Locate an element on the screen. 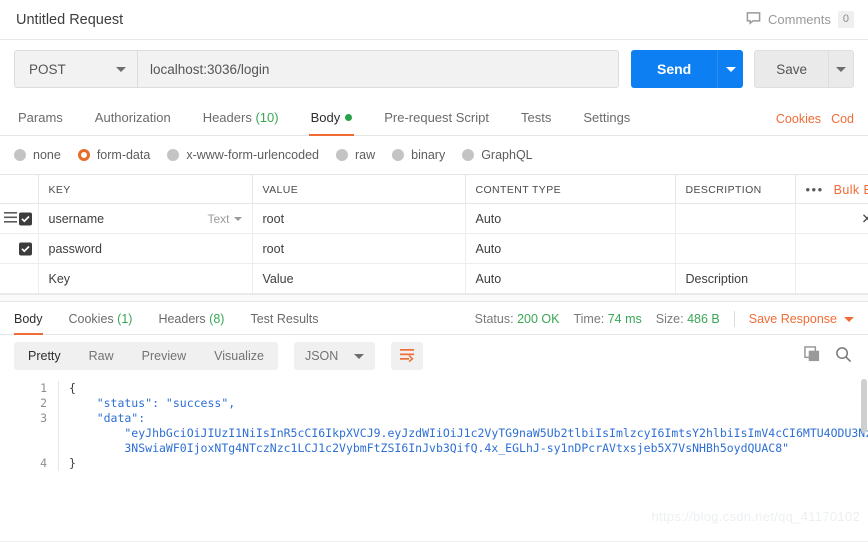  code-link: Cod is located at coordinates (842, 119).